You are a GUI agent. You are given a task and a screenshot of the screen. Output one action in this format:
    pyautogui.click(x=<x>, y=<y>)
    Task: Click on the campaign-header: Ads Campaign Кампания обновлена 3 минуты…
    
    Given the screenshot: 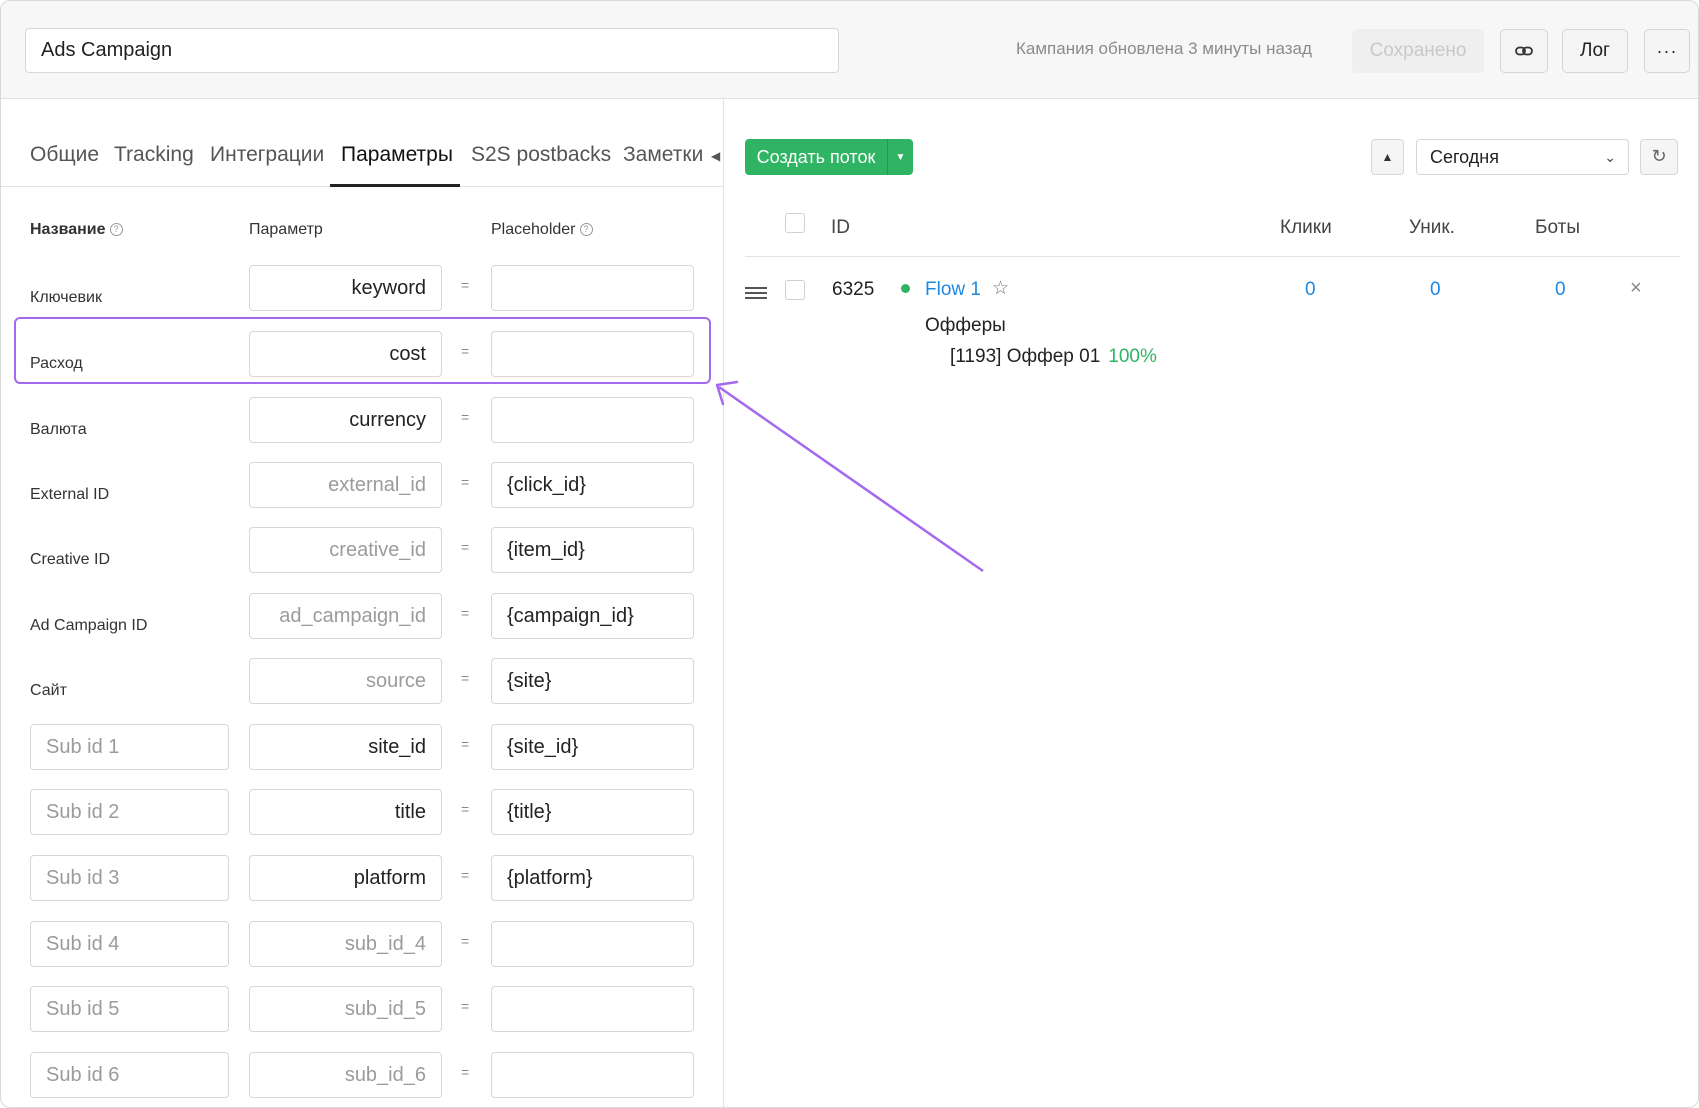 What is the action you would take?
    pyautogui.click(x=849, y=50)
    